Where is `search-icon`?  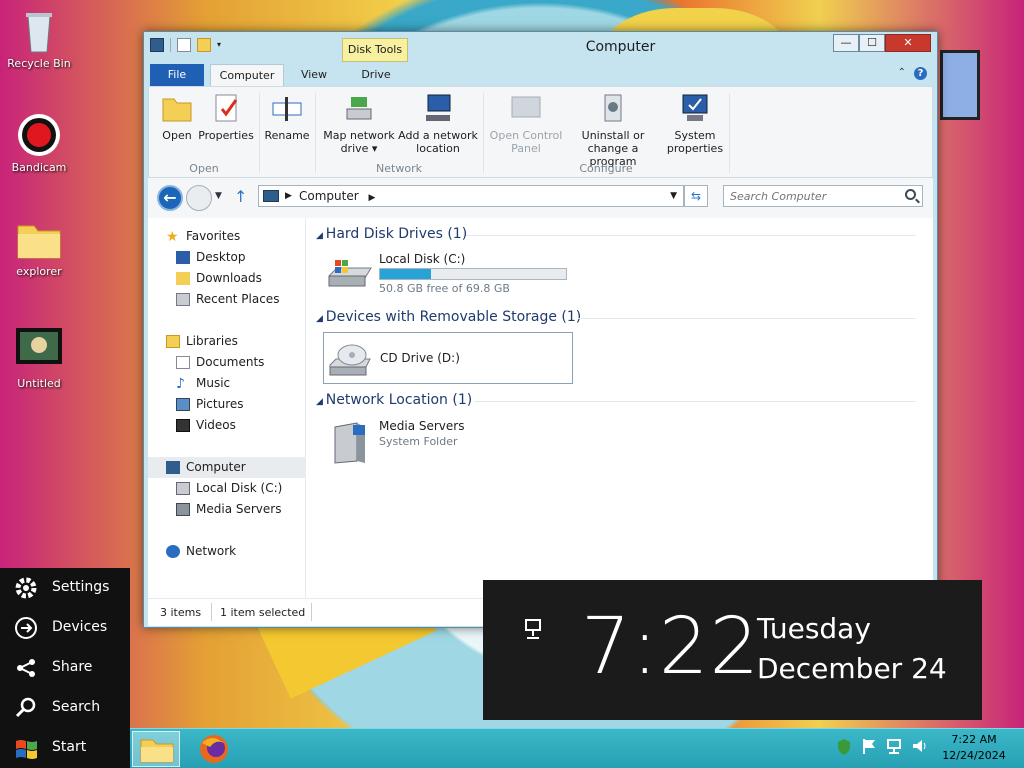
search-icon is located at coordinates (910, 194).